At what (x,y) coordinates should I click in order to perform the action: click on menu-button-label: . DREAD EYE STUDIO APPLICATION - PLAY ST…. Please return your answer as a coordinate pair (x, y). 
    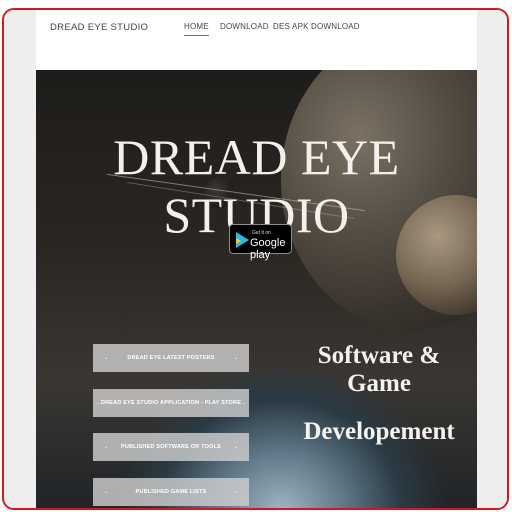
    Looking at the image, I should click on (171, 403).